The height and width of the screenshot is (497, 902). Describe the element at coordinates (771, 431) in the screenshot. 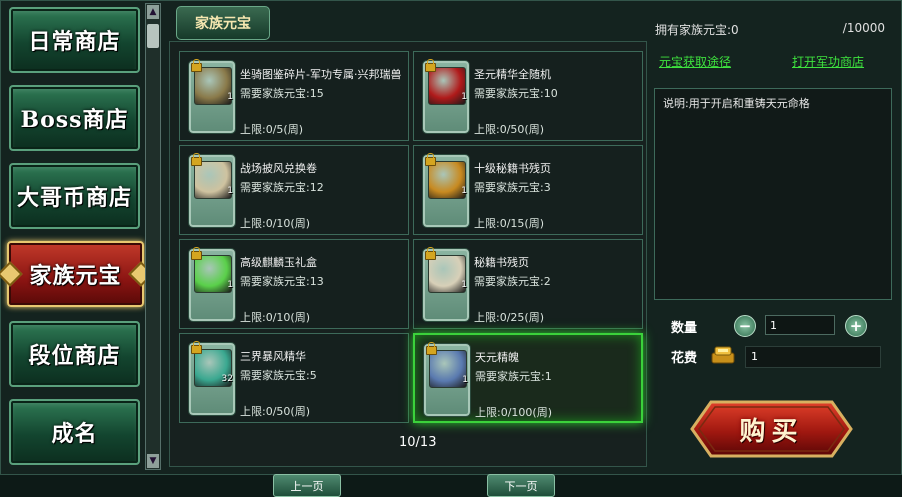

I see `buy-button-label: 购买` at that location.